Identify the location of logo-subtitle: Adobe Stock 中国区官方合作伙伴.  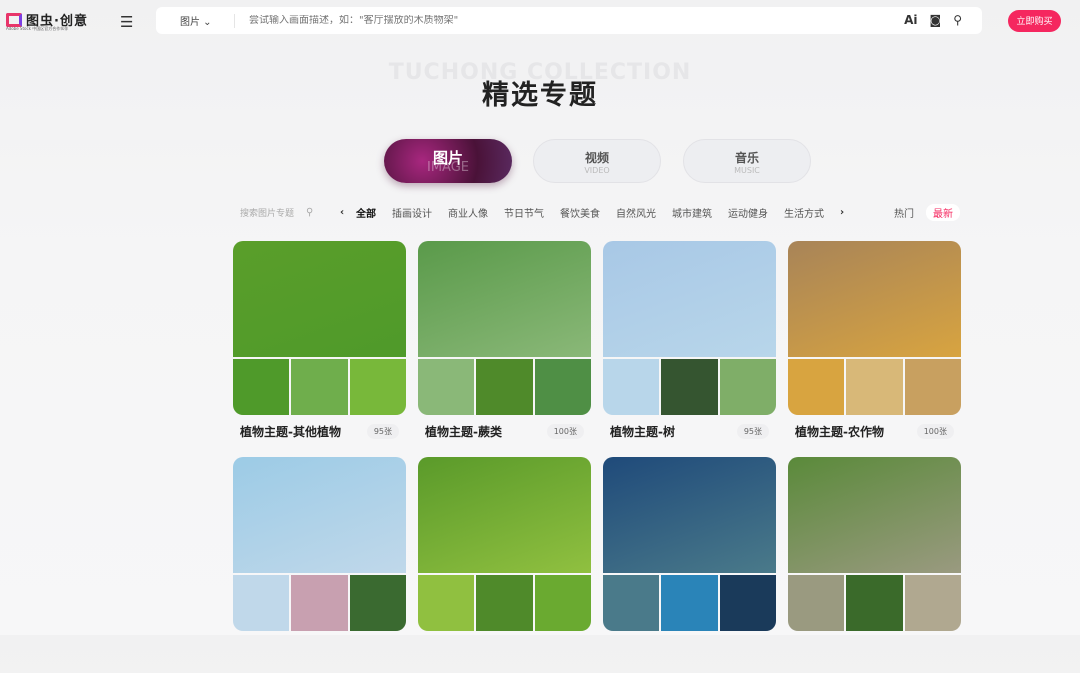
(37, 28).